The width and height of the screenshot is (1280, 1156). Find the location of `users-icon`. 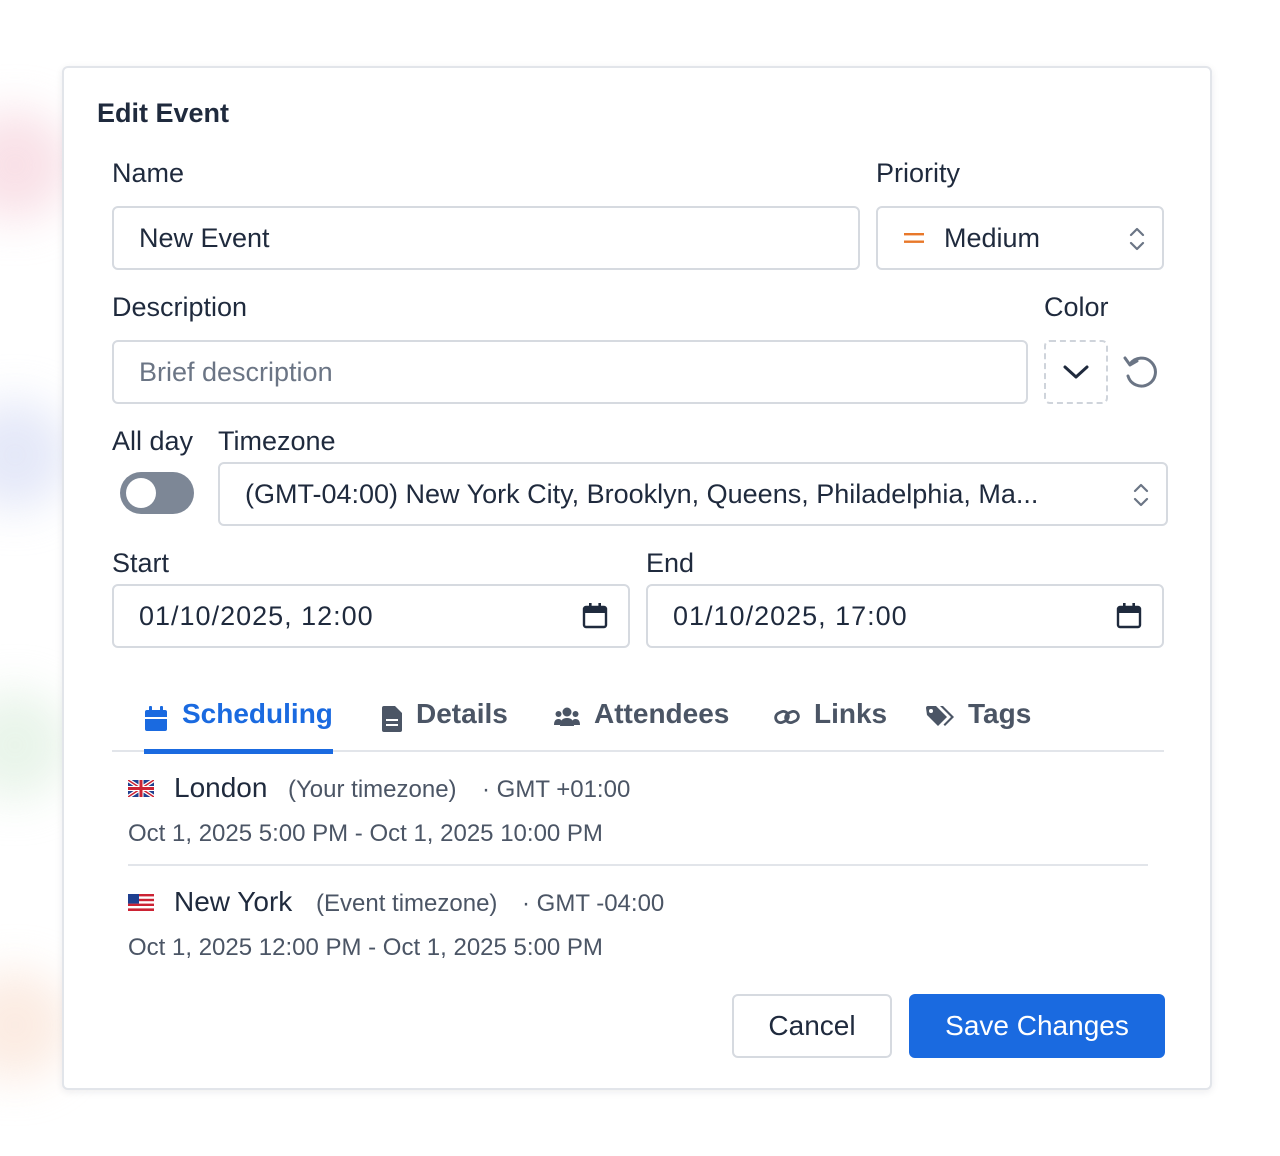

users-icon is located at coordinates (567, 716).